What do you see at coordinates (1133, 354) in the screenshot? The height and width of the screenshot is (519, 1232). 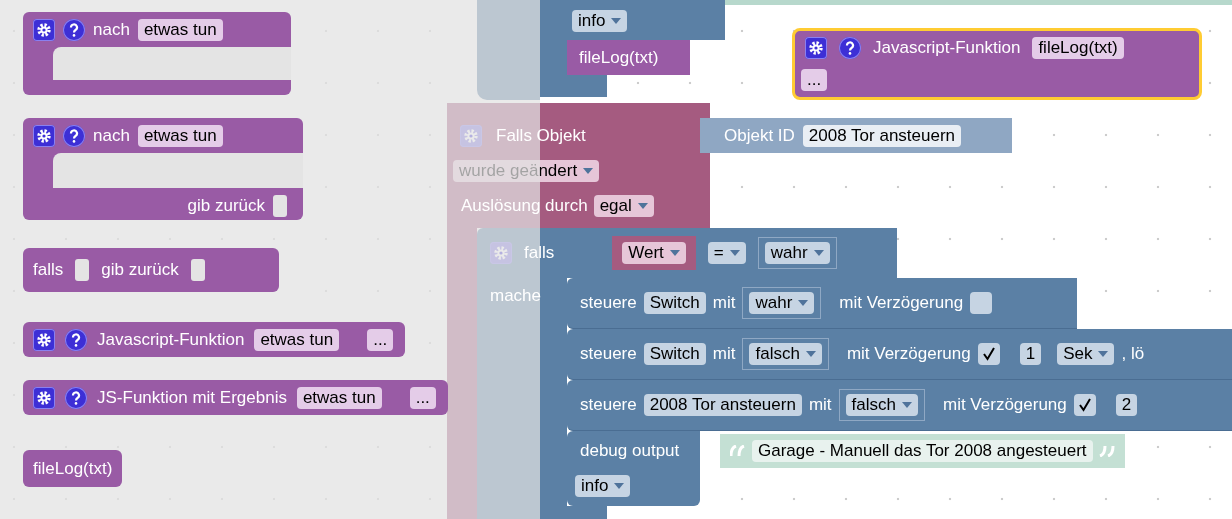 I see `block-label: , lö` at bounding box center [1133, 354].